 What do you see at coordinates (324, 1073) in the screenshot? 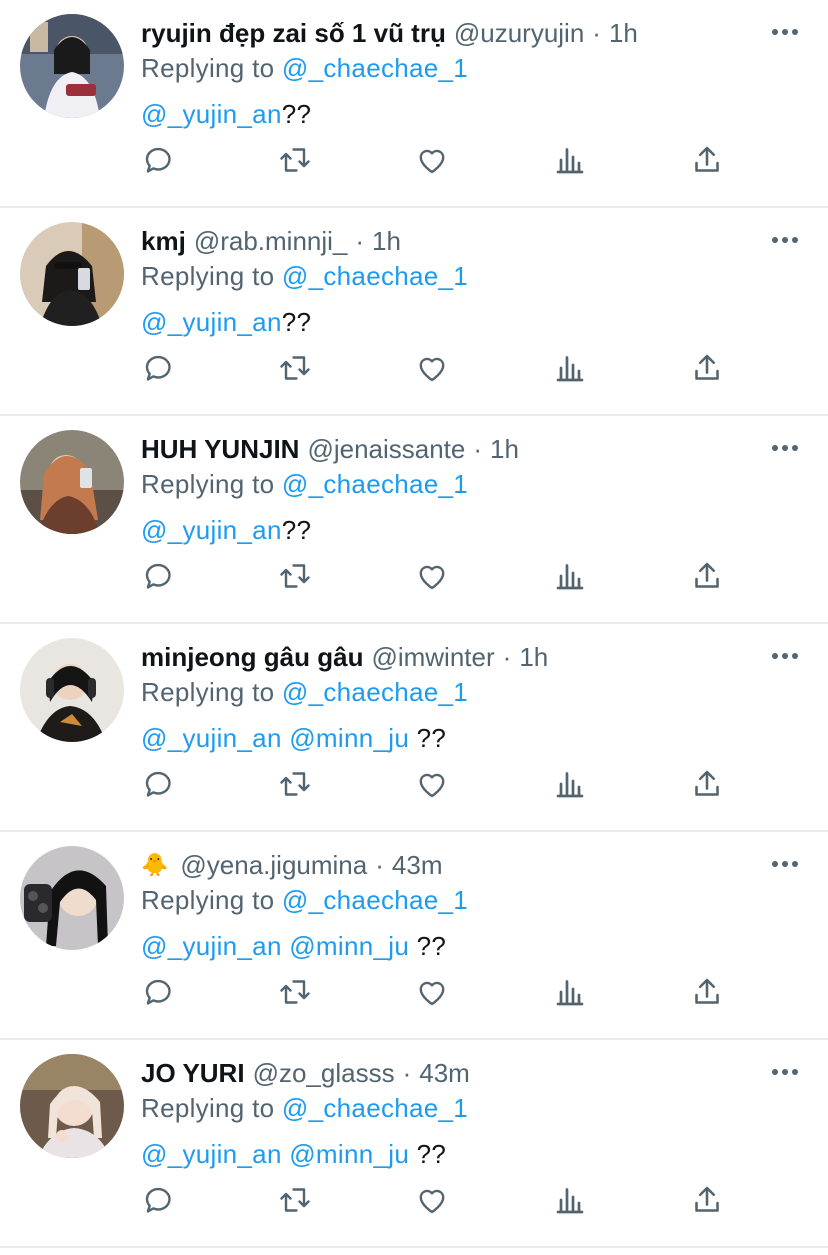
I see `user-handle: @zo_glasss` at bounding box center [324, 1073].